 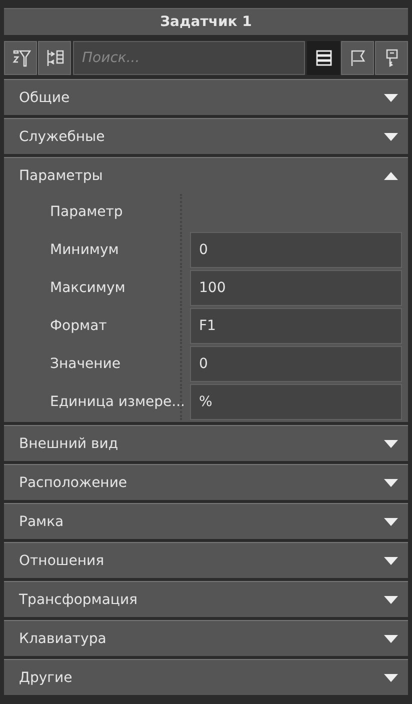 What do you see at coordinates (86, 212) in the screenshot?
I see `property-label: Параметр` at bounding box center [86, 212].